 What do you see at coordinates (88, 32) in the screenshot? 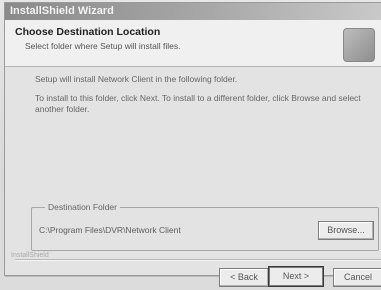
I see `page-title: Choose Destination Location` at bounding box center [88, 32].